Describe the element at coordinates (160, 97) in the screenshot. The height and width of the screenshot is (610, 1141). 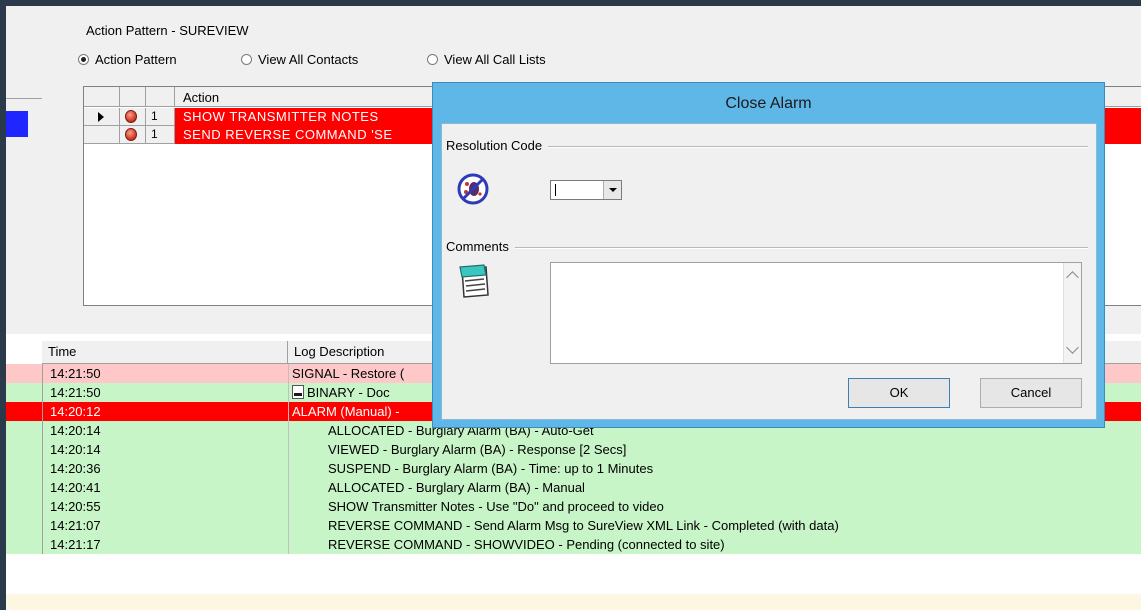
I see `grid-header-num` at that location.